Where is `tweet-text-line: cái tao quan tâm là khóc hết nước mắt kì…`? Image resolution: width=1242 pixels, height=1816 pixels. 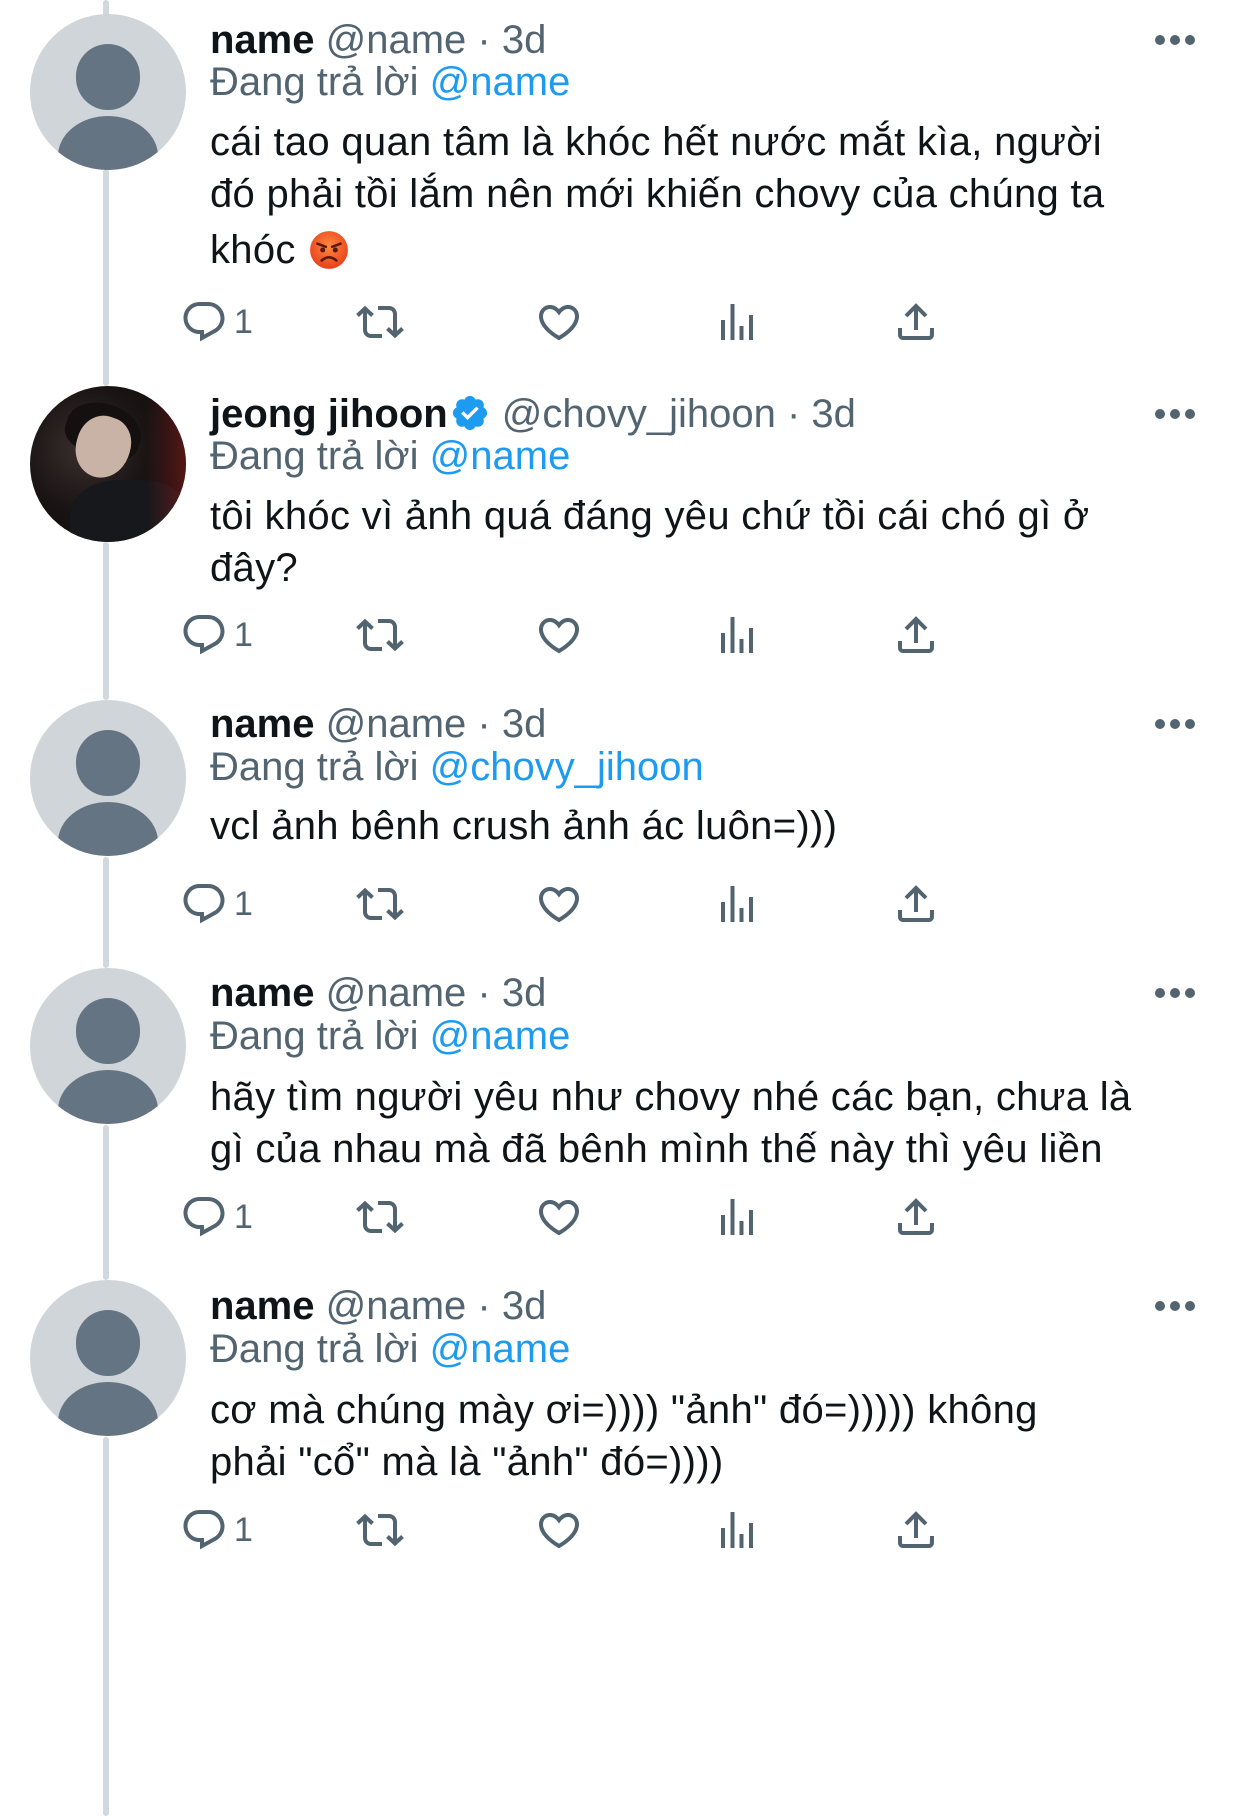
tweet-text-line: cái tao quan tâm là khóc hết nước mắt kì… is located at coordinates (710, 142).